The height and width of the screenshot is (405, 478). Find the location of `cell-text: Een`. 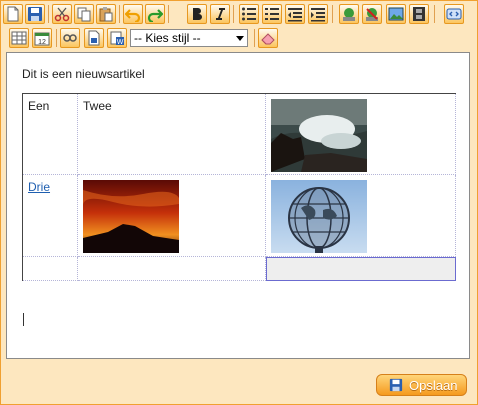

cell-text: Een is located at coordinates (39, 106).